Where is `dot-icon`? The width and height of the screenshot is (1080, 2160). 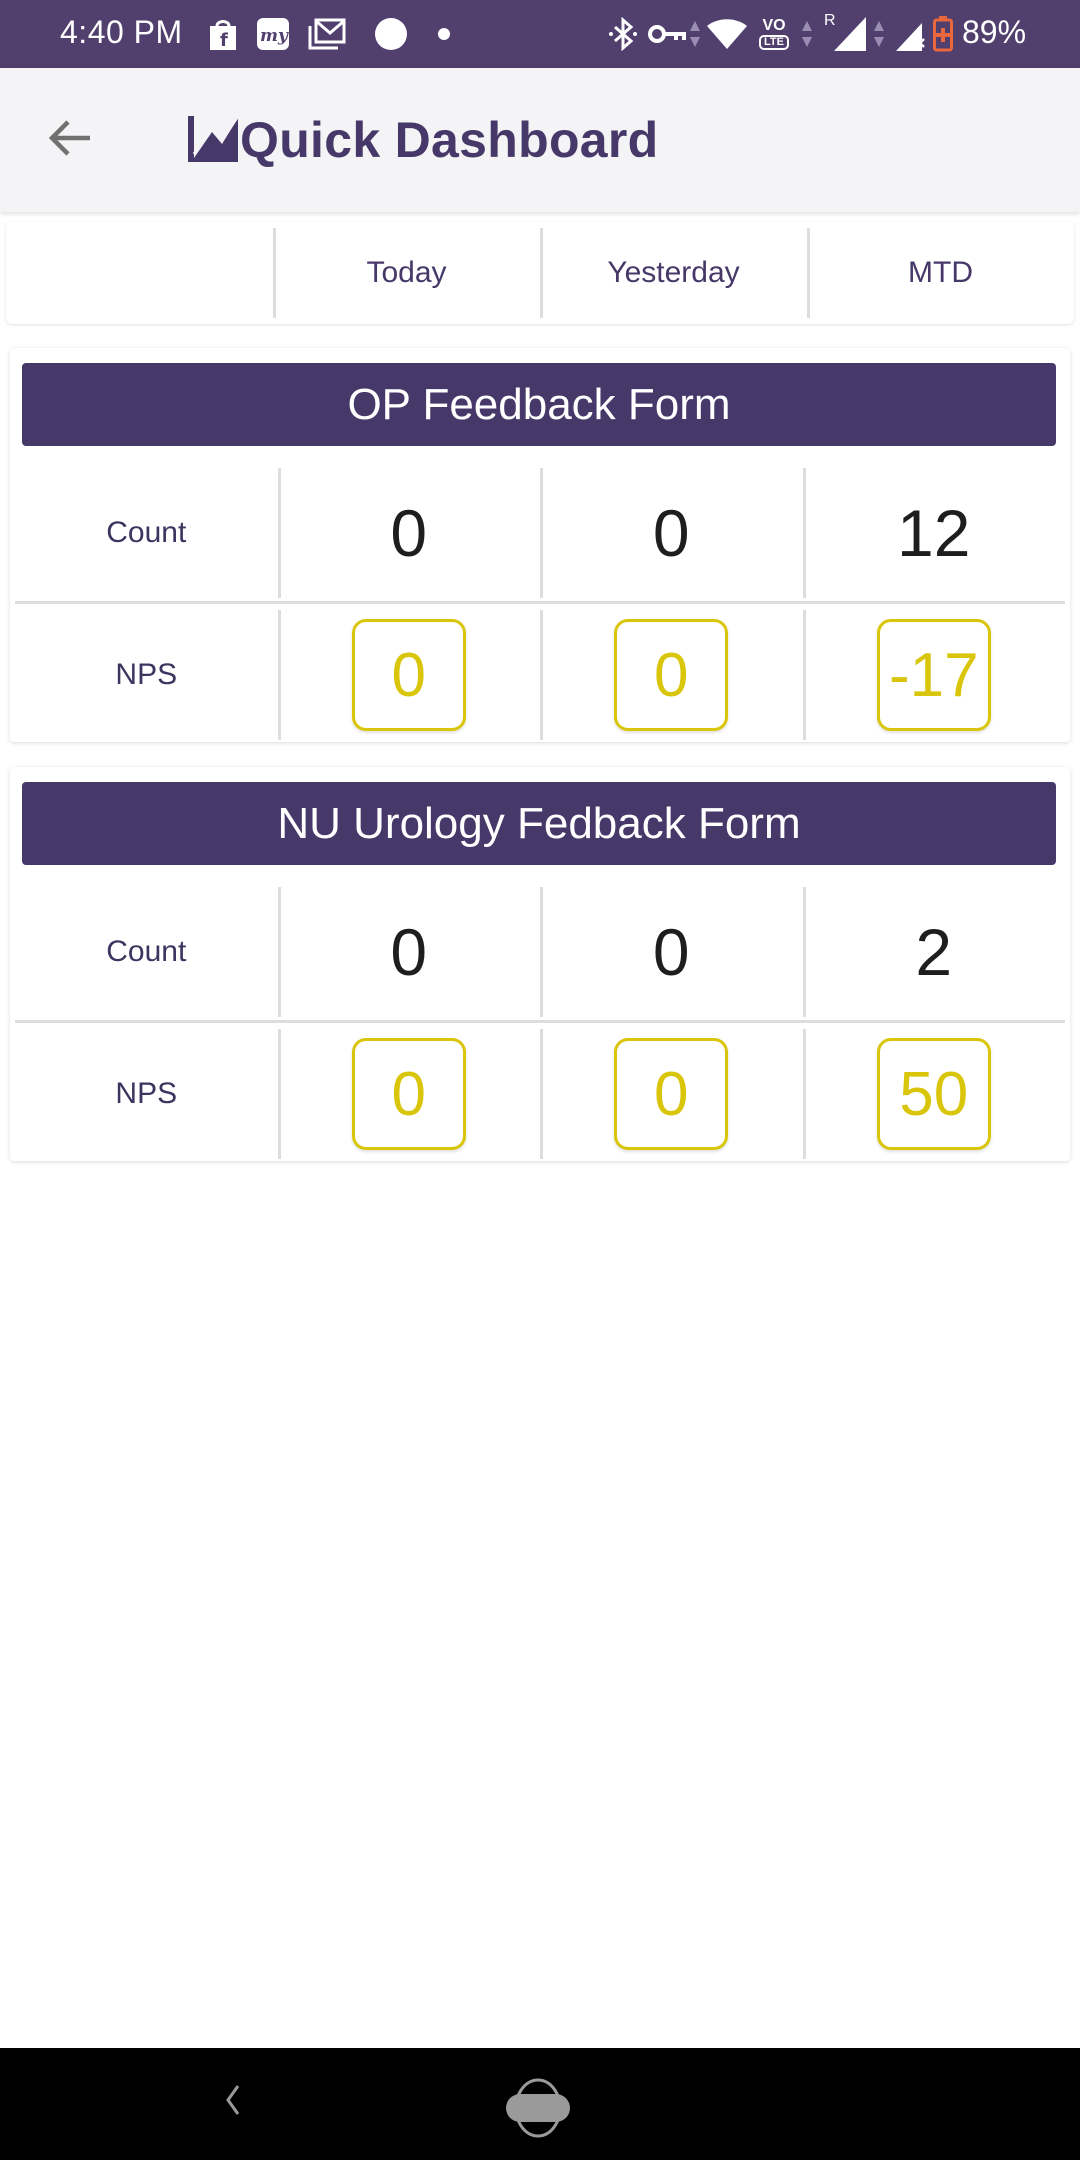 dot-icon is located at coordinates (444, 34).